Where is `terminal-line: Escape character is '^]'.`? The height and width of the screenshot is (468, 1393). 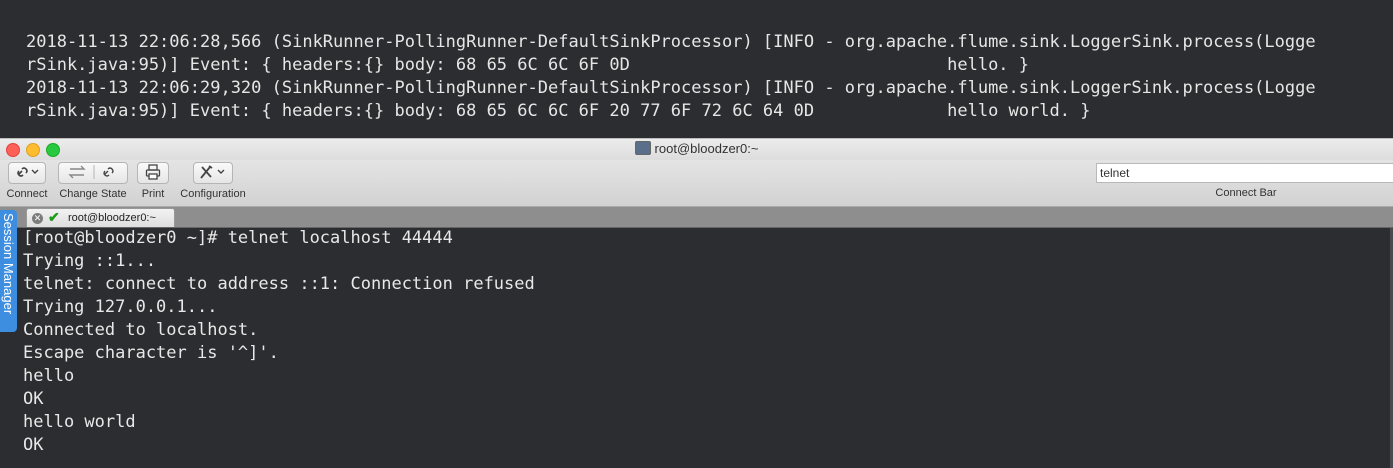
terminal-line: Escape character is '^]'. is located at coordinates (151, 353).